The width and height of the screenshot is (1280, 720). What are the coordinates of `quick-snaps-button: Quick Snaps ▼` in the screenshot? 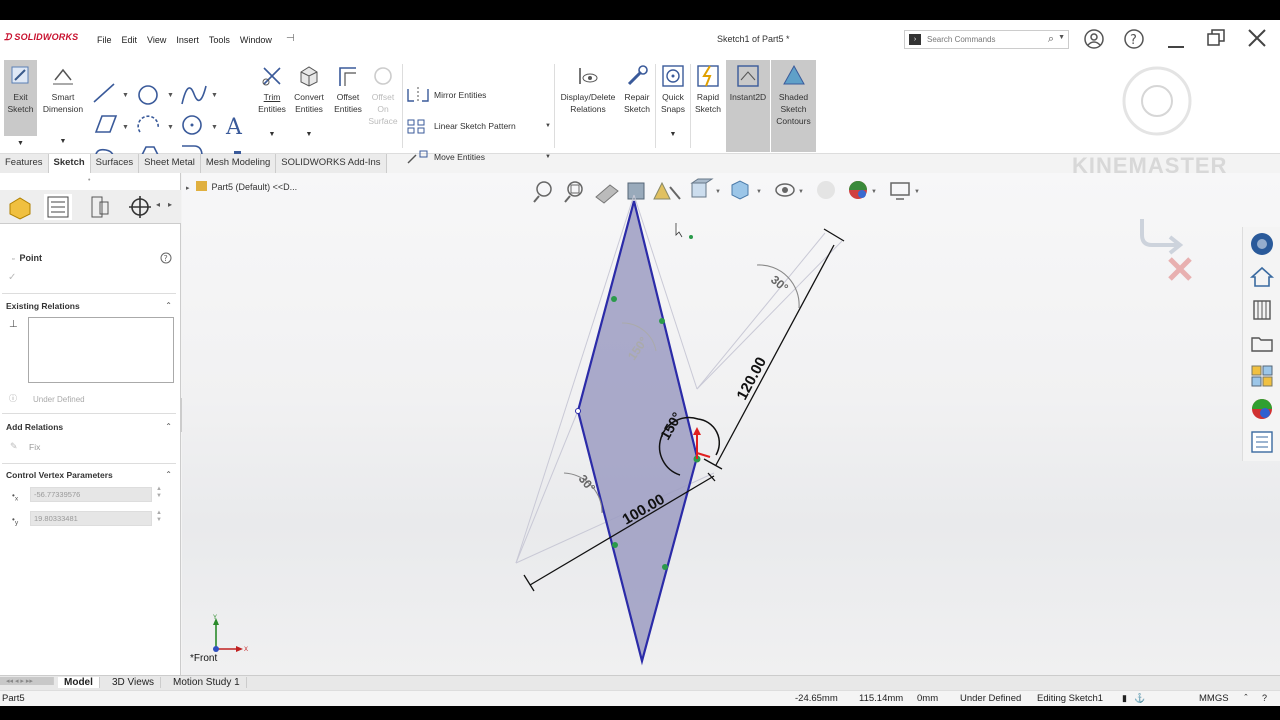 It's located at (673, 106).